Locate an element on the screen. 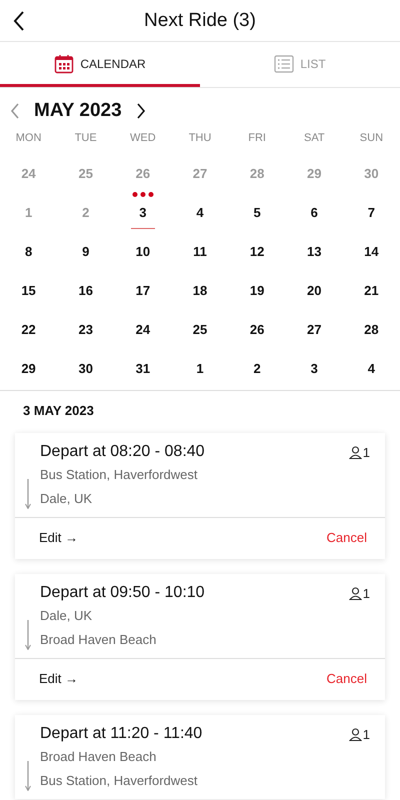 The width and height of the screenshot is (400, 800). arrival-place: Dale, UK is located at coordinates (67, 499).